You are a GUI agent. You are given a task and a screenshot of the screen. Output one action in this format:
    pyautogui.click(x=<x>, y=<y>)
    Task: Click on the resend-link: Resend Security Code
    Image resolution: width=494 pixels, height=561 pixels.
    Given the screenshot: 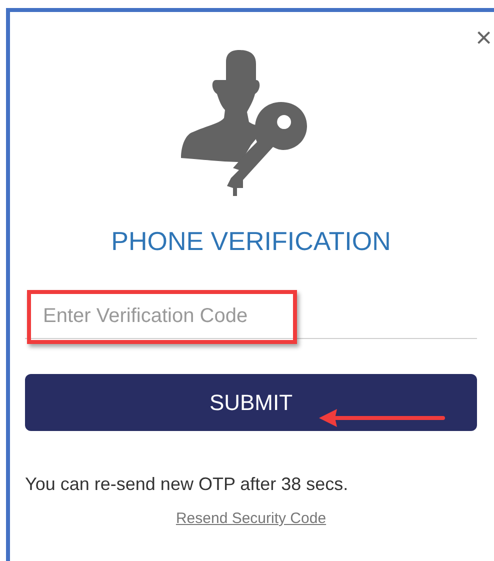 What is the action you would take?
    pyautogui.click(x=251, y=519)
    